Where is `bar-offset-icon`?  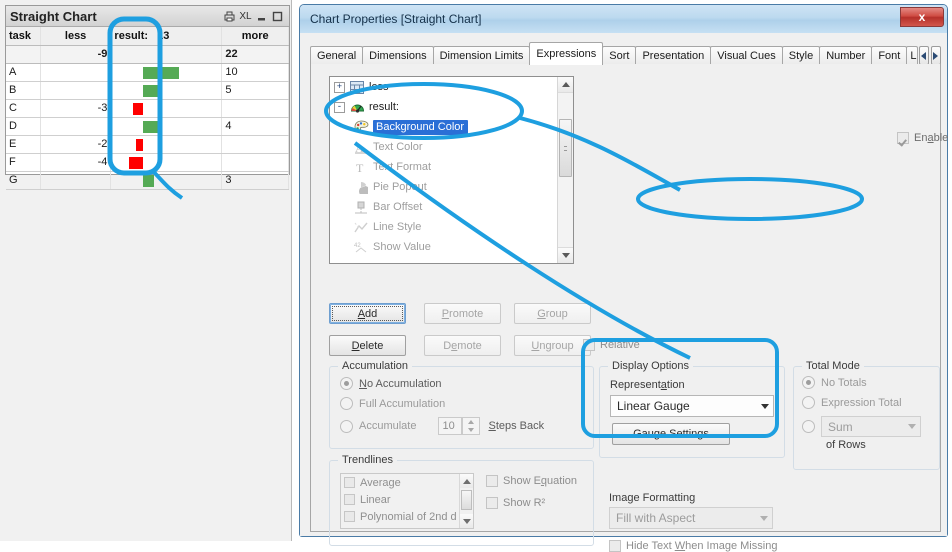 bar-offset-icon is located at coordinates (361, 207).